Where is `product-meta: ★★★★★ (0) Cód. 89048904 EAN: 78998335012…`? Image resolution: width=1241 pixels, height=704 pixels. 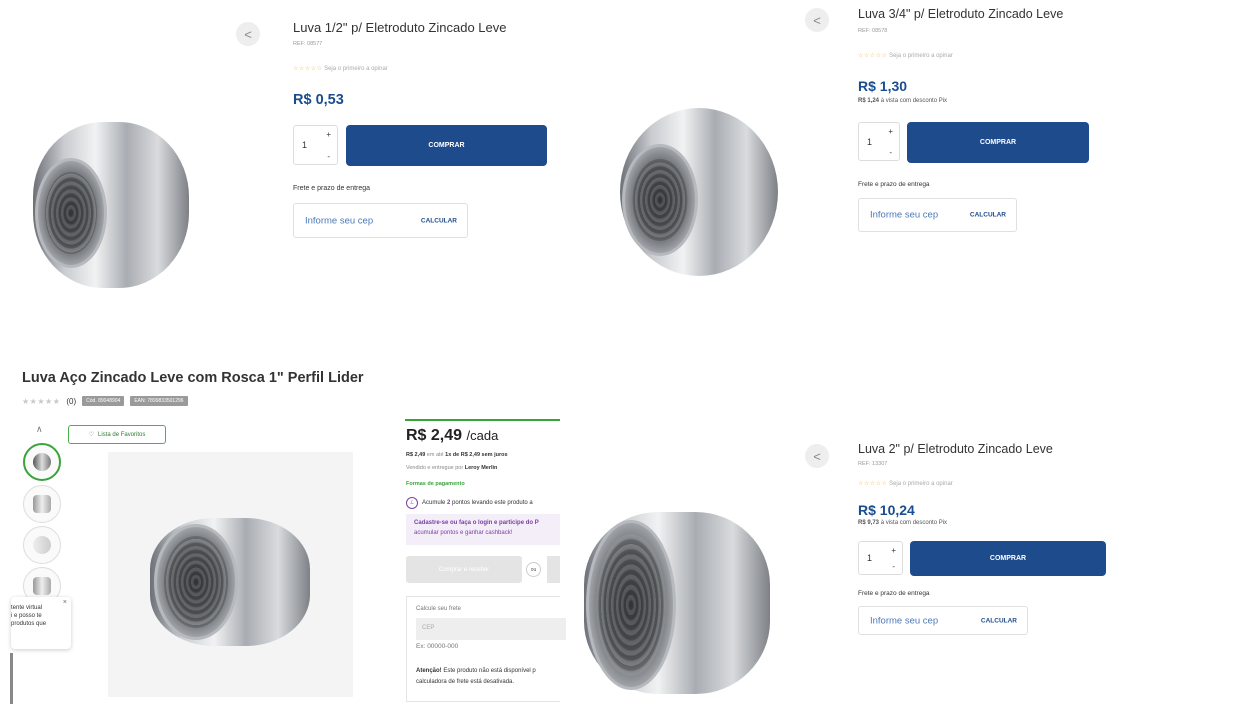
product-meta: ★★★★★ (0) Cód. 89048904 EAN: 78998335012… is located at coordinates (105, 401).